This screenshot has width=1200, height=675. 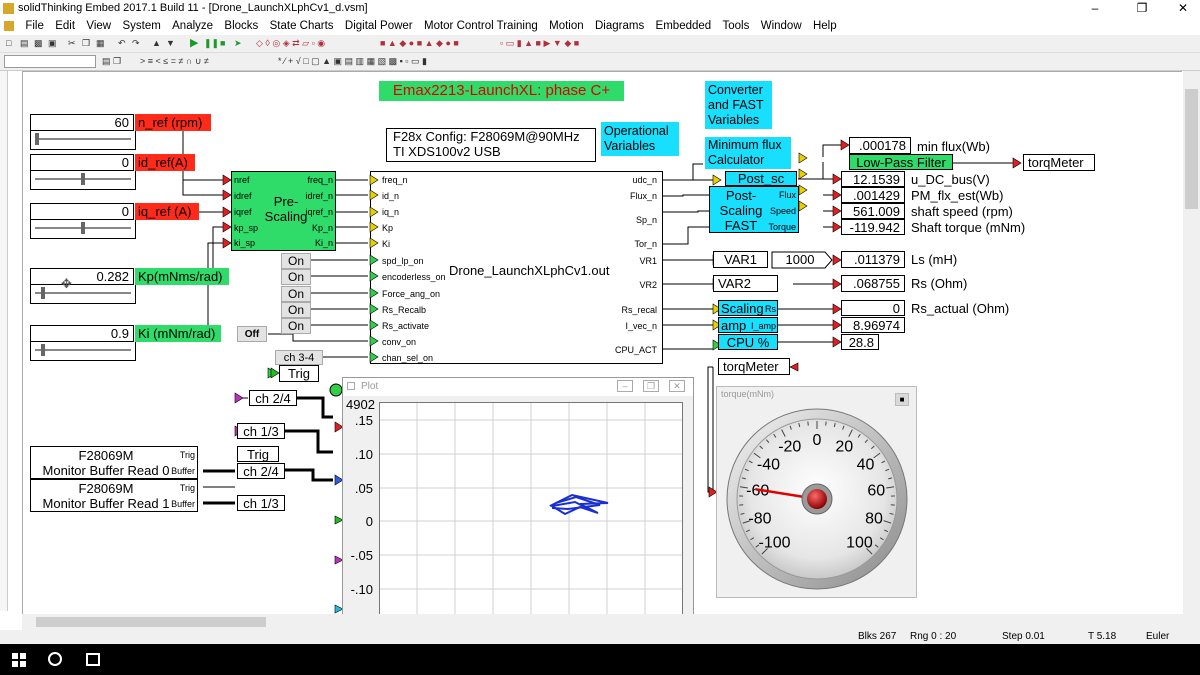 What do you see at coordinates (873, 227) in the screenshot?
I see `readout-shaft-torque: -119.942` at bounding box center [873, 227].